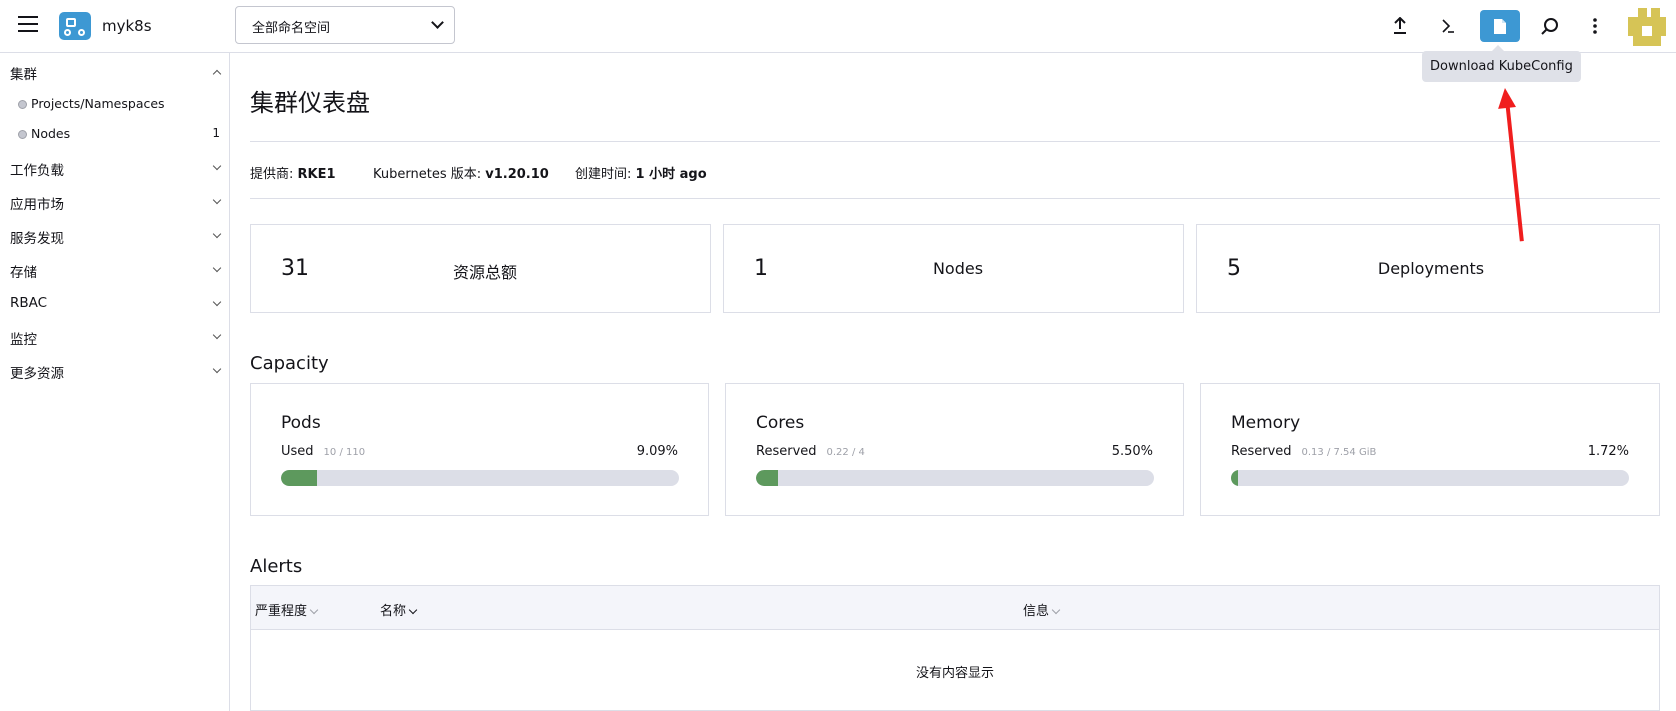  What do you see at coordinates (116, 372) in the screenshot?
I see `sidebar-group-more-resources: 更多资源` at bounding box center [116, 372].